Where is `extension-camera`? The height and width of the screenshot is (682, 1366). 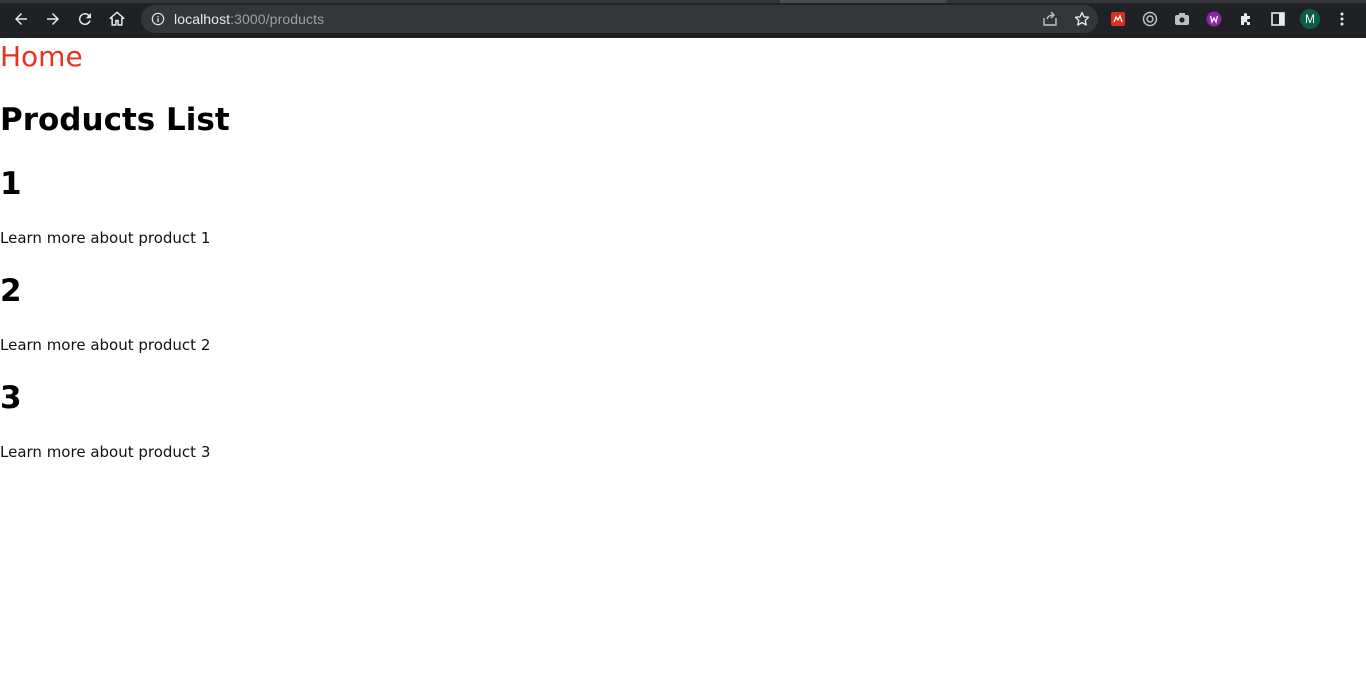
extension-camera is located at coordinates (1182, 19).